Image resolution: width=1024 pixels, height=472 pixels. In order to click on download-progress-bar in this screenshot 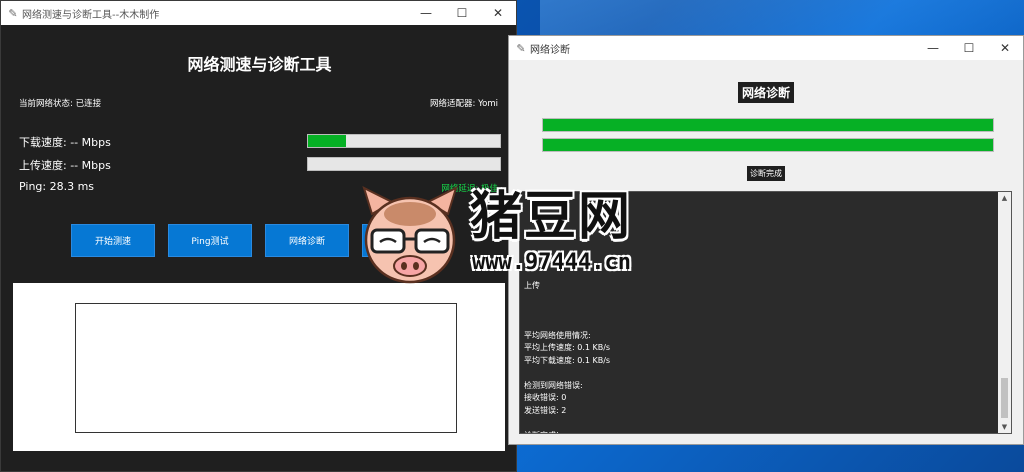, I will do `click(404, 141)`.